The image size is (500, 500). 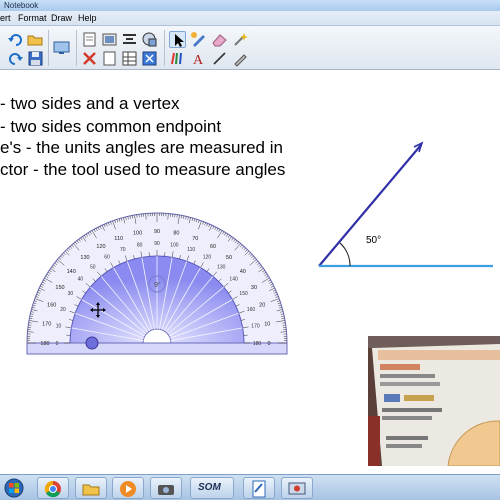 I want to click on protractor-outer-label: 80, so click(x=176, y=234).